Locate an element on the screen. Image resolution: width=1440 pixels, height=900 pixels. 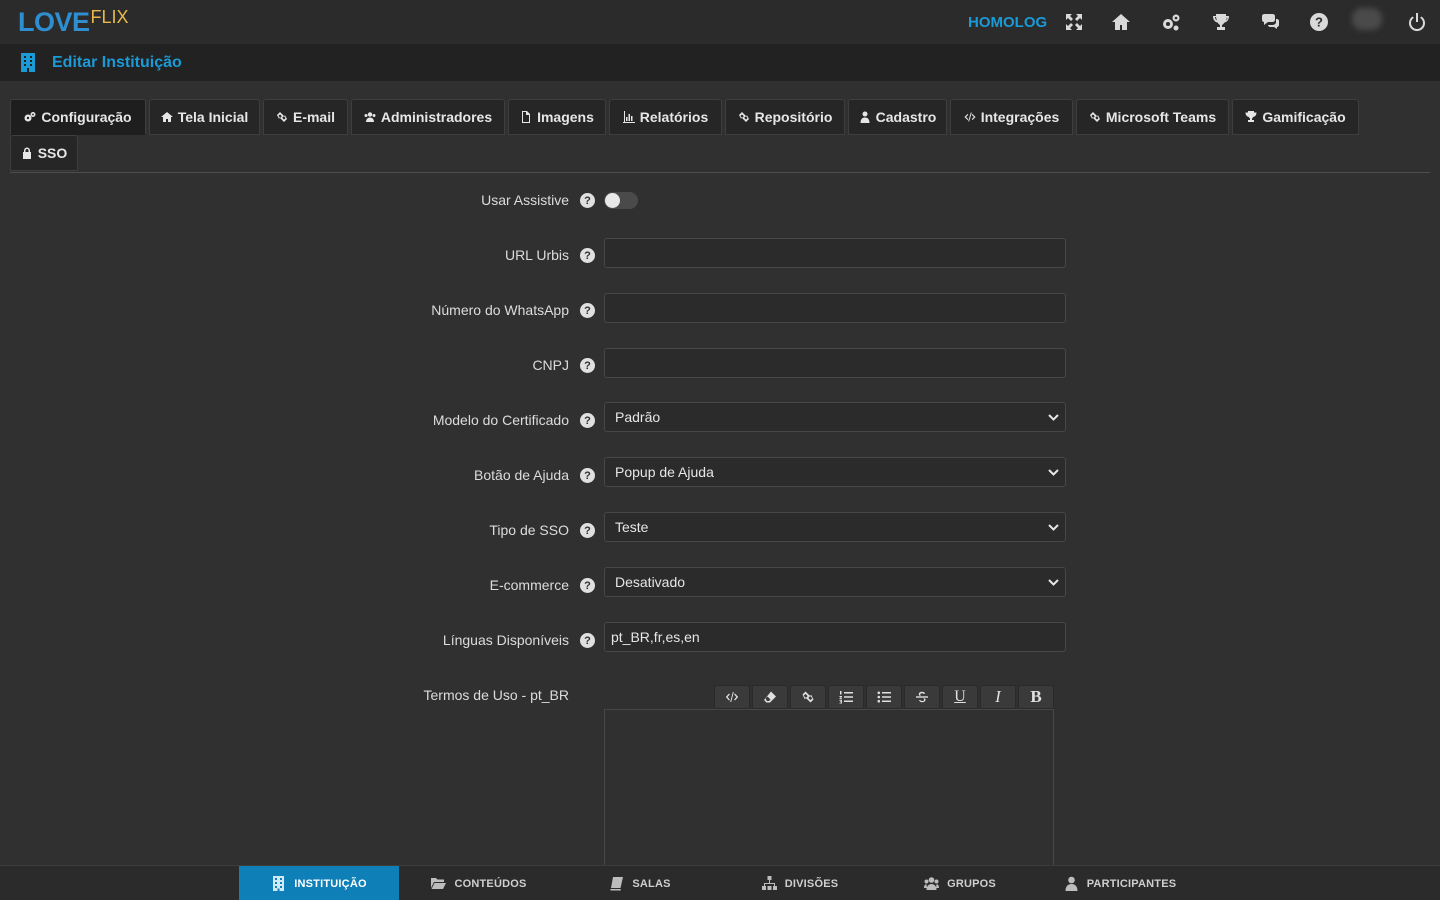
lock-icon is located at coordinates (26, 153).